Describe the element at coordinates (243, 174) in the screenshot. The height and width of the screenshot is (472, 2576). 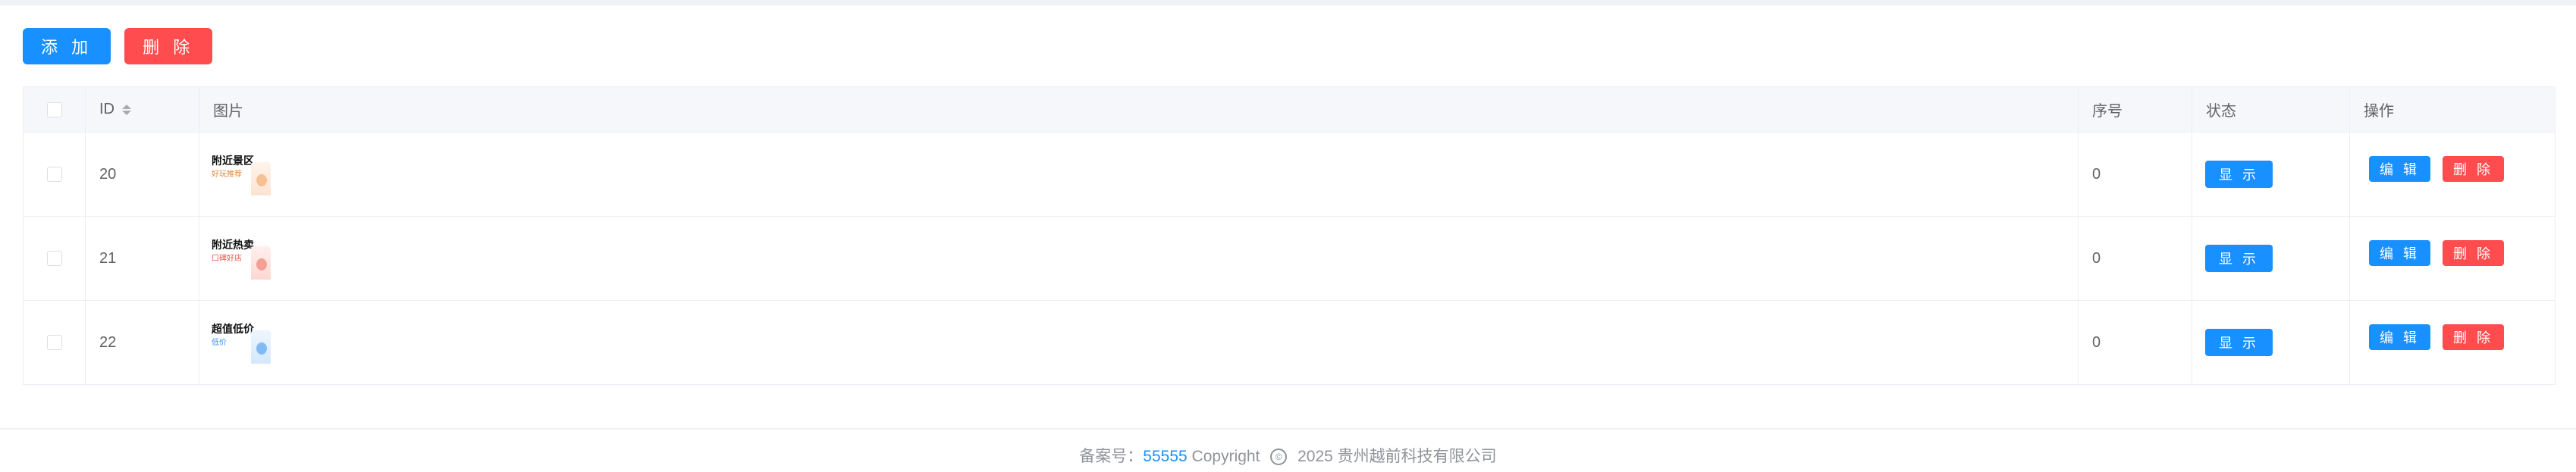
I see `row-image-thumbnail: 附近景区 好玩推荐` at that location.